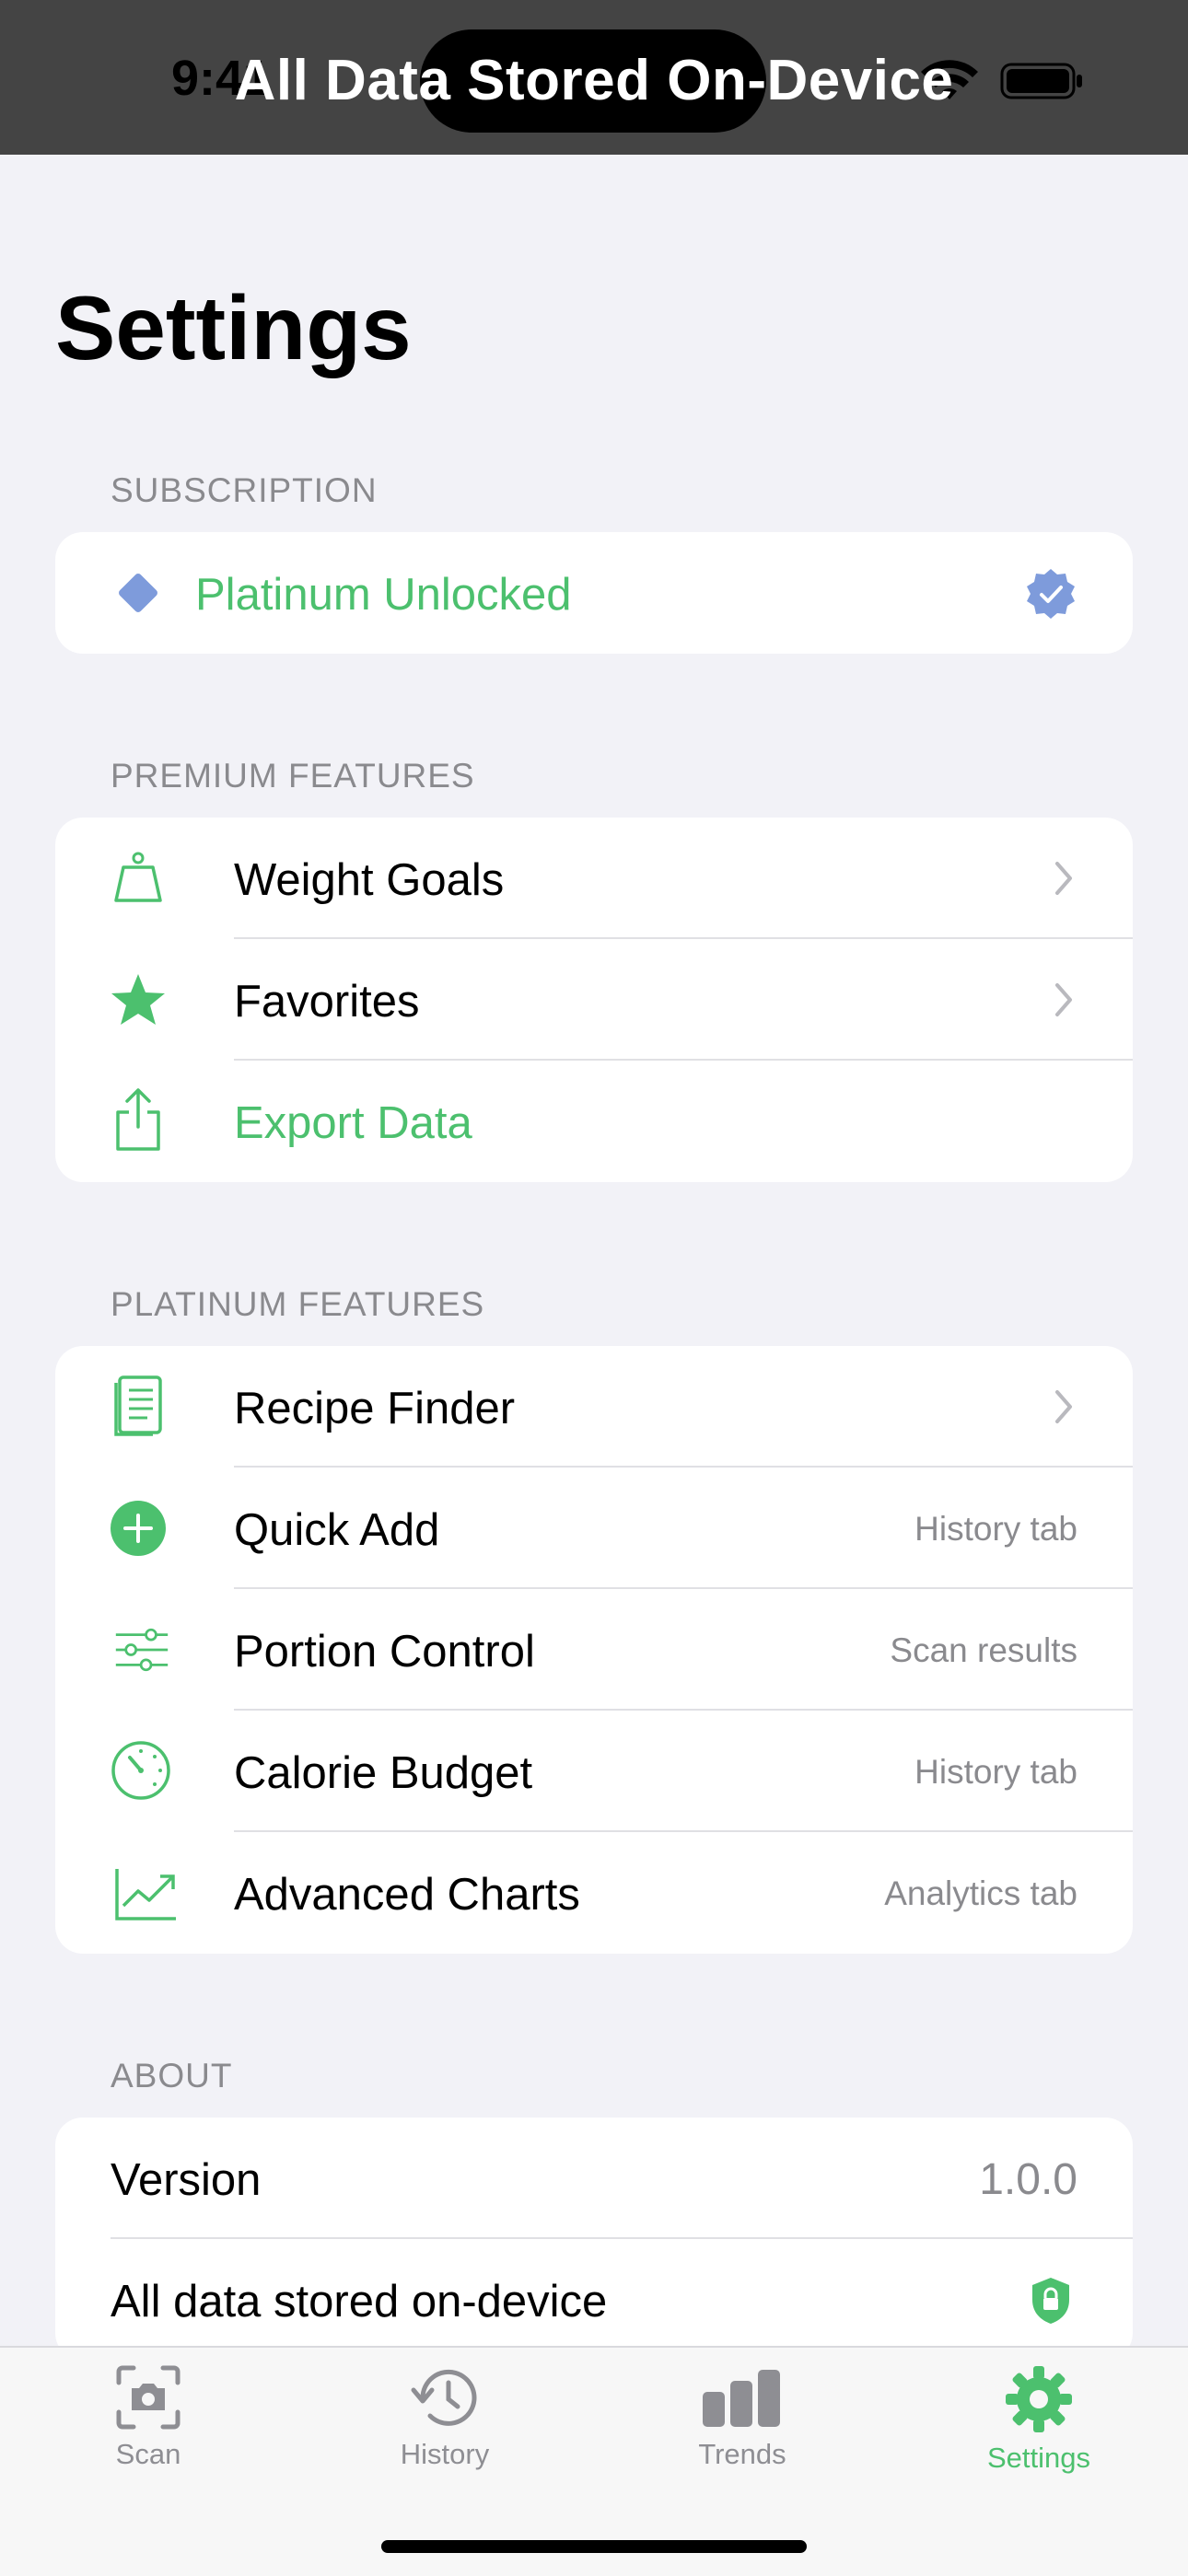 The width and height of the screenshot is (1188, 2576). Describe the element at coordinates (594, 2546) in the screenshot. I see `home-indicator` at that location.